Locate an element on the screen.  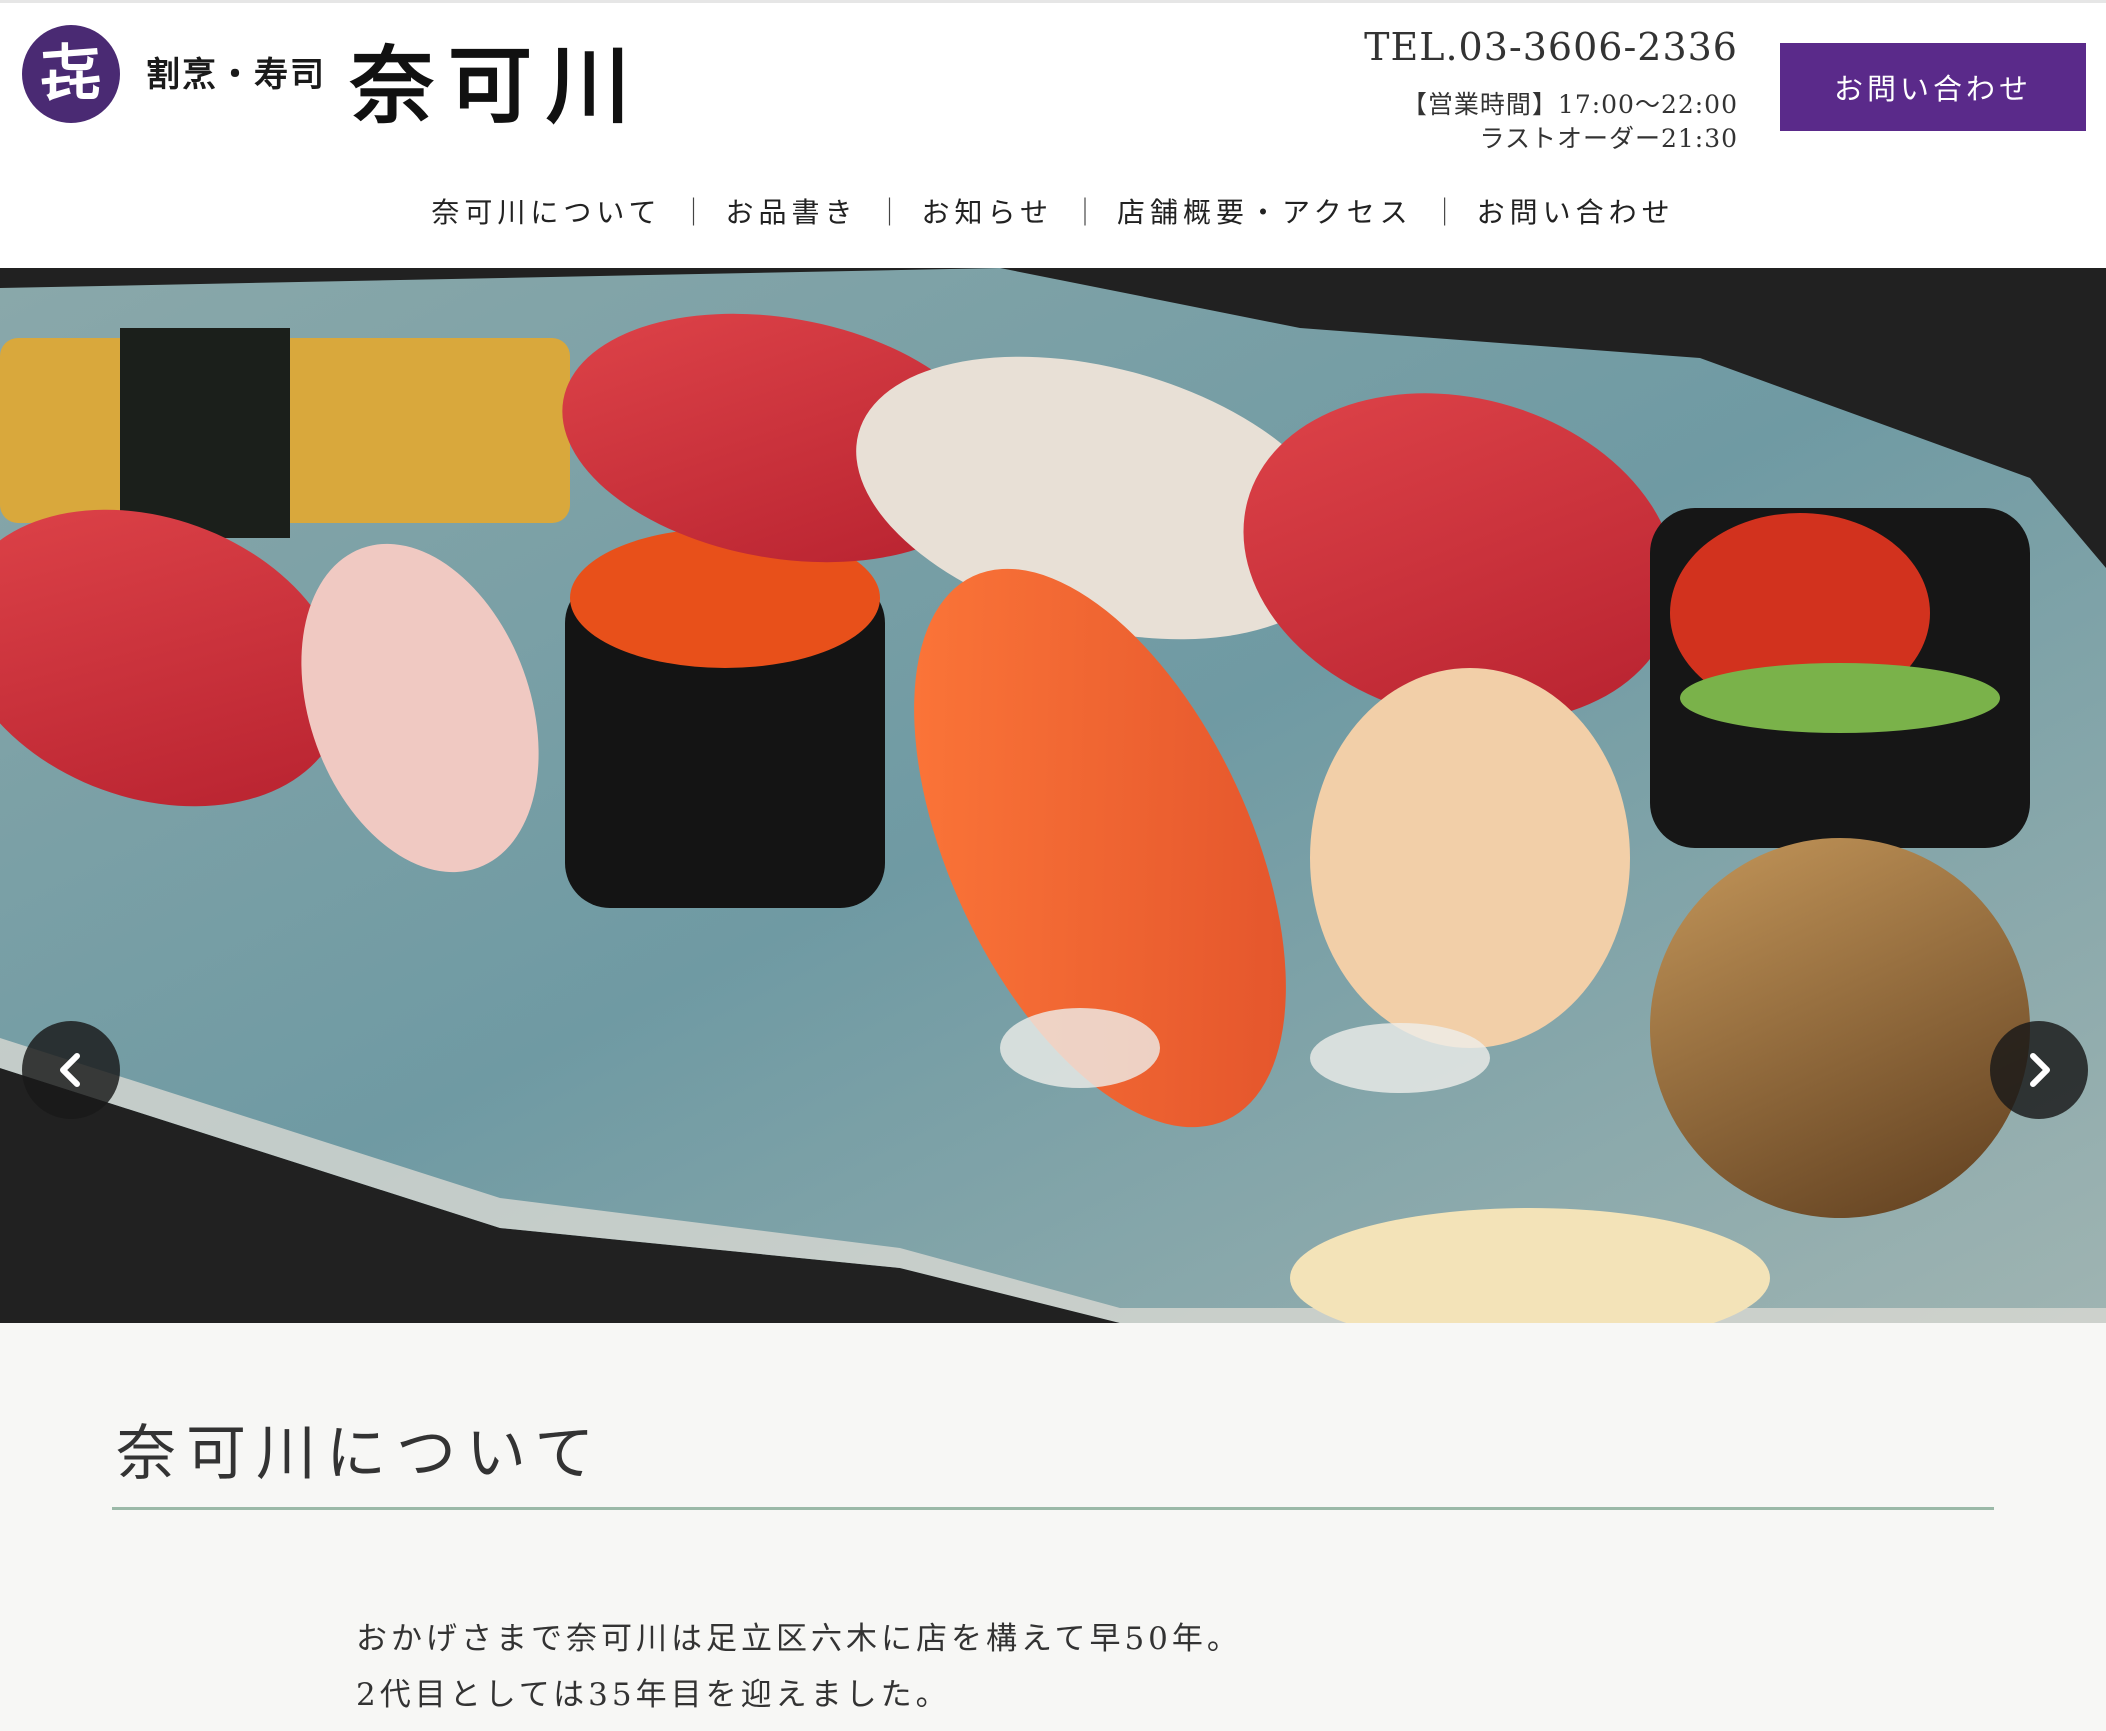
chevron-left-icon is located at coordinates (70, 1070).